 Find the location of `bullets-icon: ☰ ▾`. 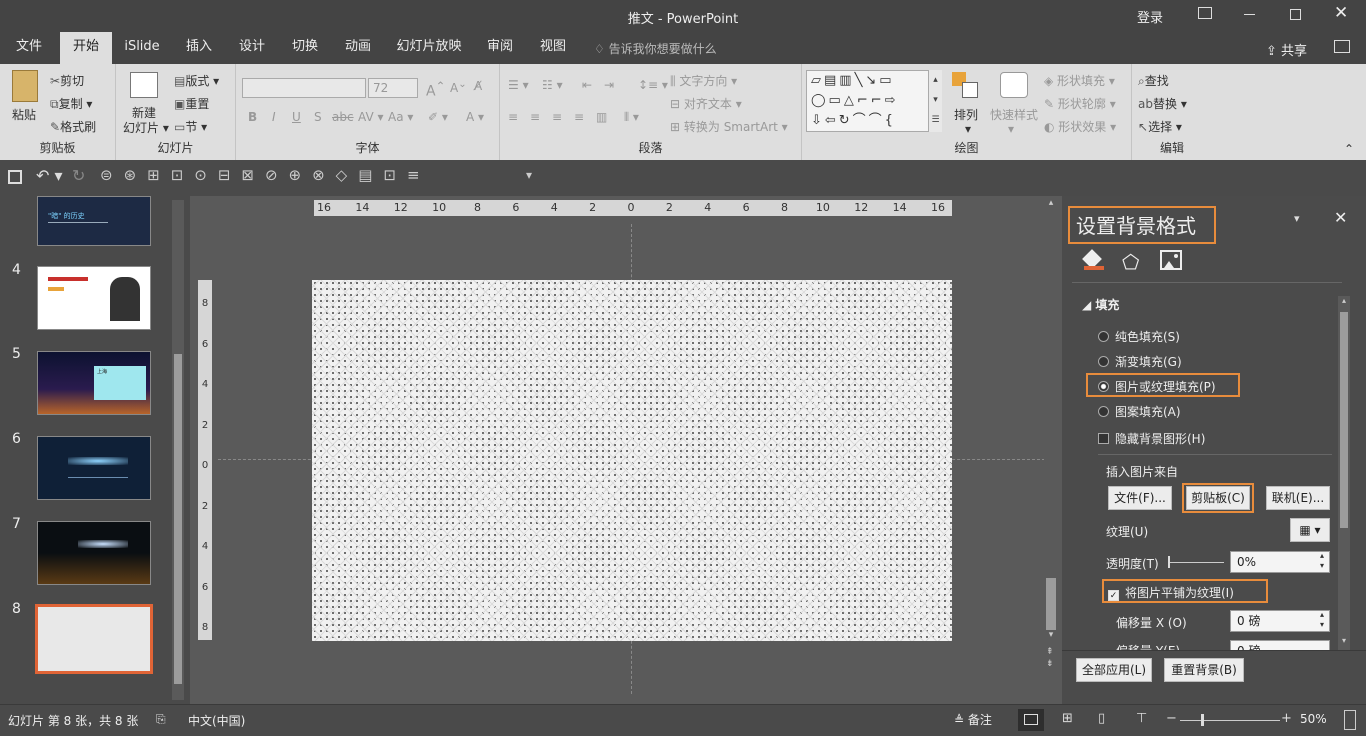

bullets-icon: ☰ ▾ is located at coordinates (518, 85).